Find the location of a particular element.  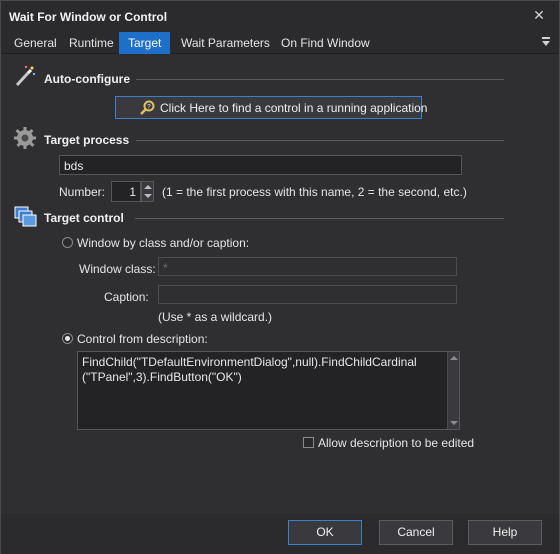

scroll-up-icon is located at coordinates (454, 358).